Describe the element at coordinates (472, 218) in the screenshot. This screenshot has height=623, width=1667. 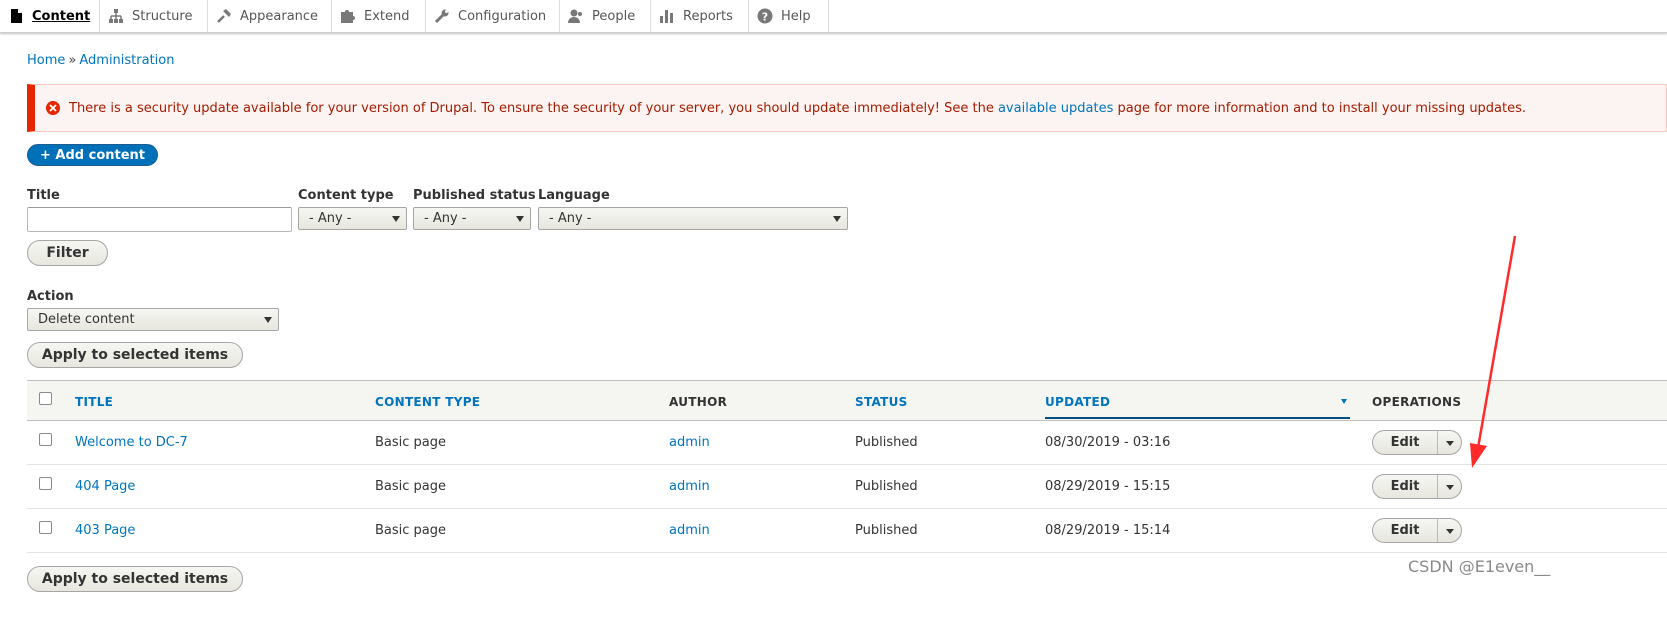
I see `published-status-select: - Any -` at that location.